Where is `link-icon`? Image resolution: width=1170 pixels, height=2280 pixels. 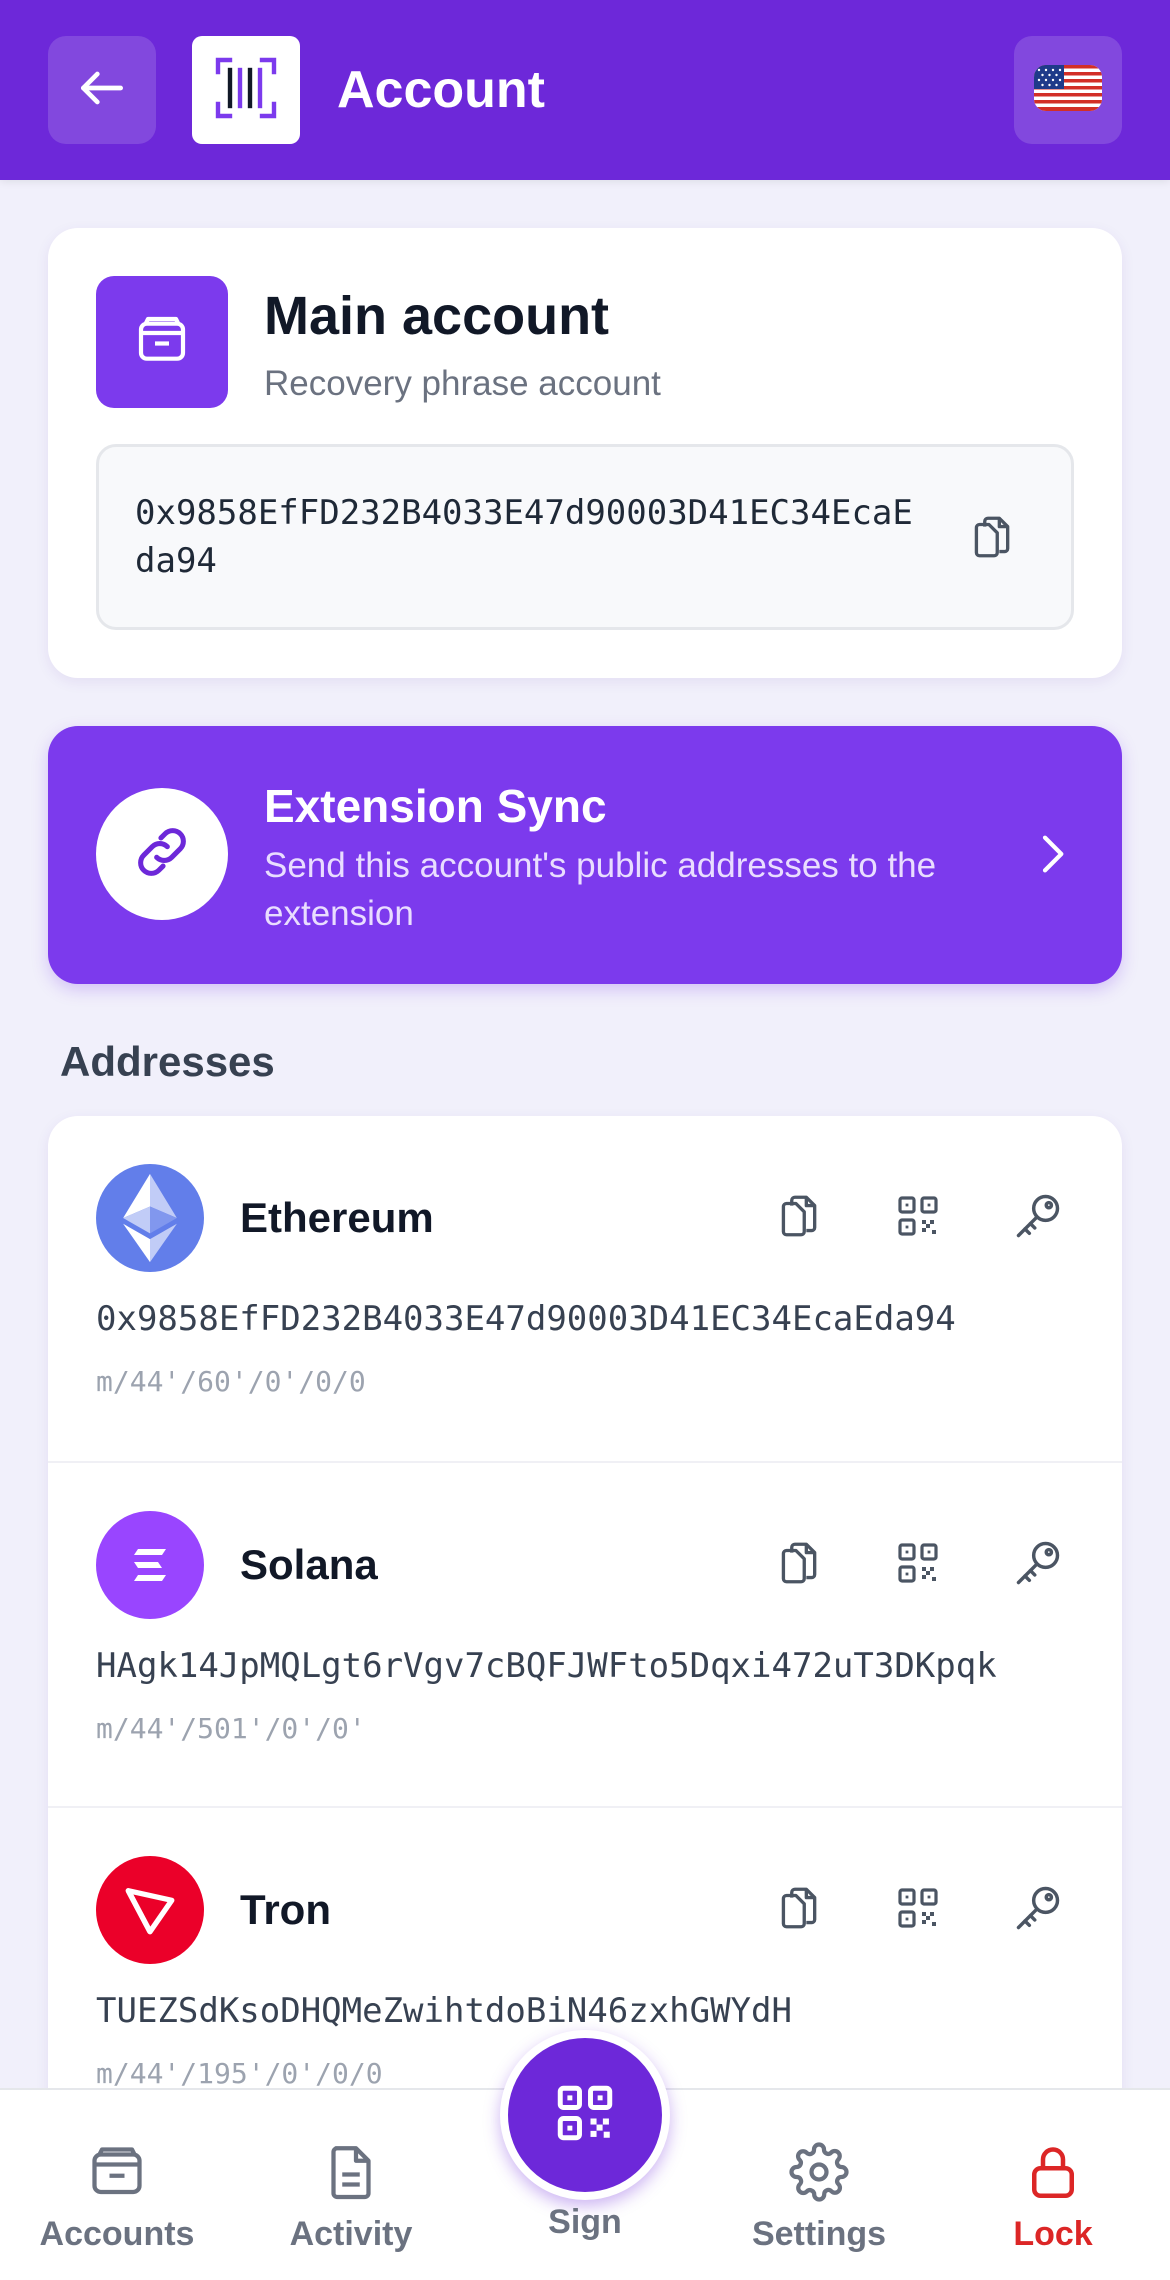 link-icon is located at coordinates (162, 854).